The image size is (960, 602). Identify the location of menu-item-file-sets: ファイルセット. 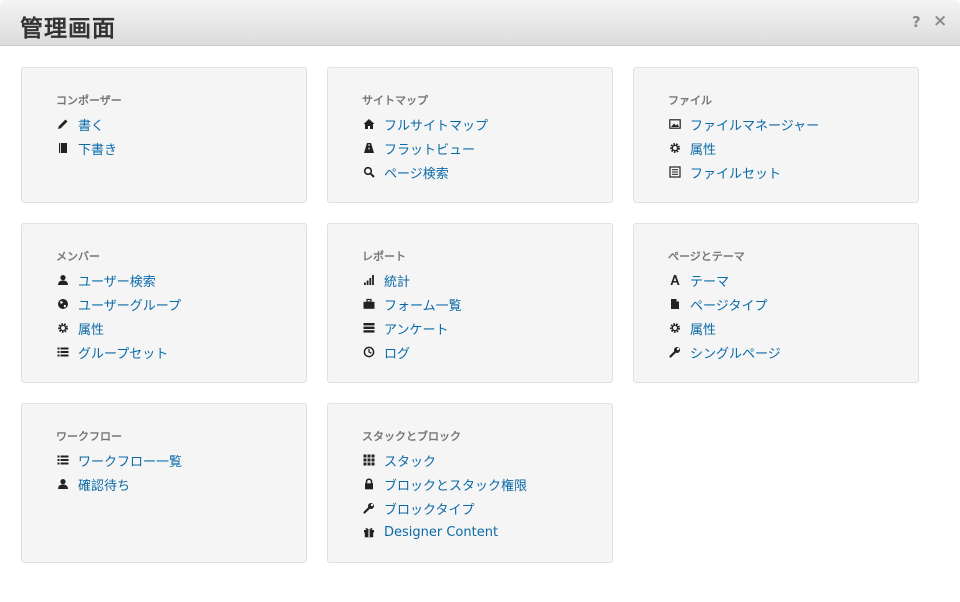
(743, 172).